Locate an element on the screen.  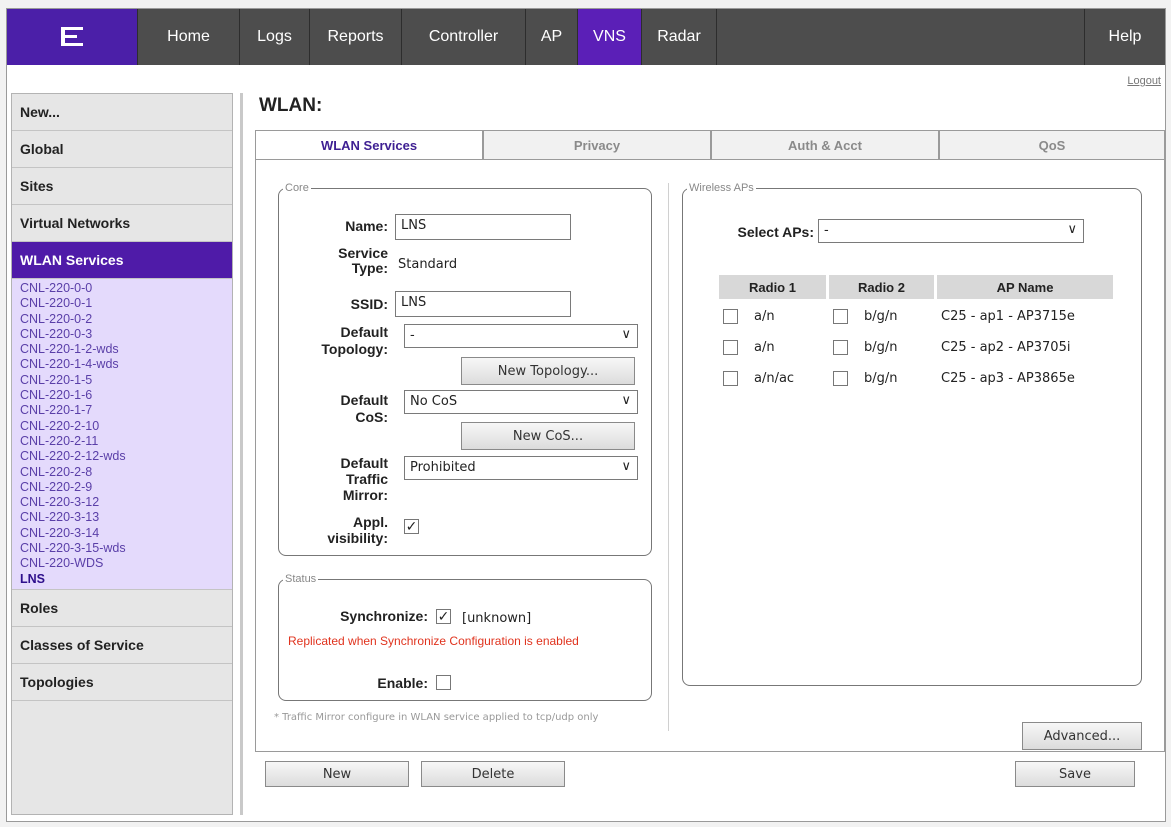
list-item: CNL-220-1-6 is located at coordinates (126, 395).